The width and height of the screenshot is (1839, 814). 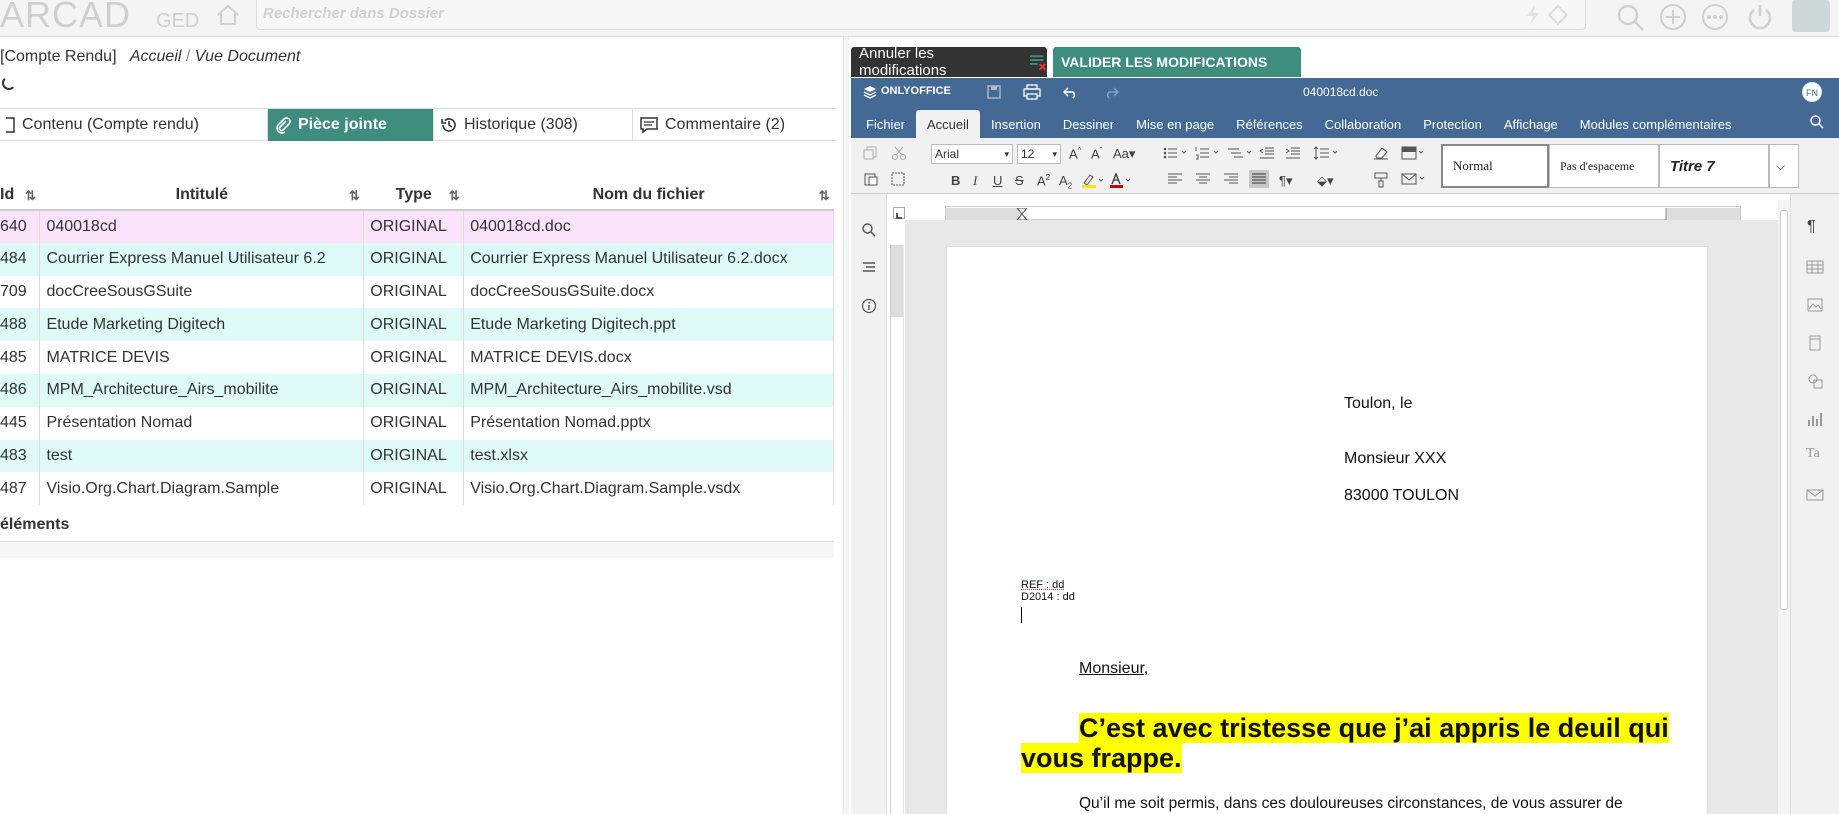 What do you see at coordinates (1452, 124) in the screenshot?
I see `menu-tab-protection: Protection` at bounding box center [1452, 124].